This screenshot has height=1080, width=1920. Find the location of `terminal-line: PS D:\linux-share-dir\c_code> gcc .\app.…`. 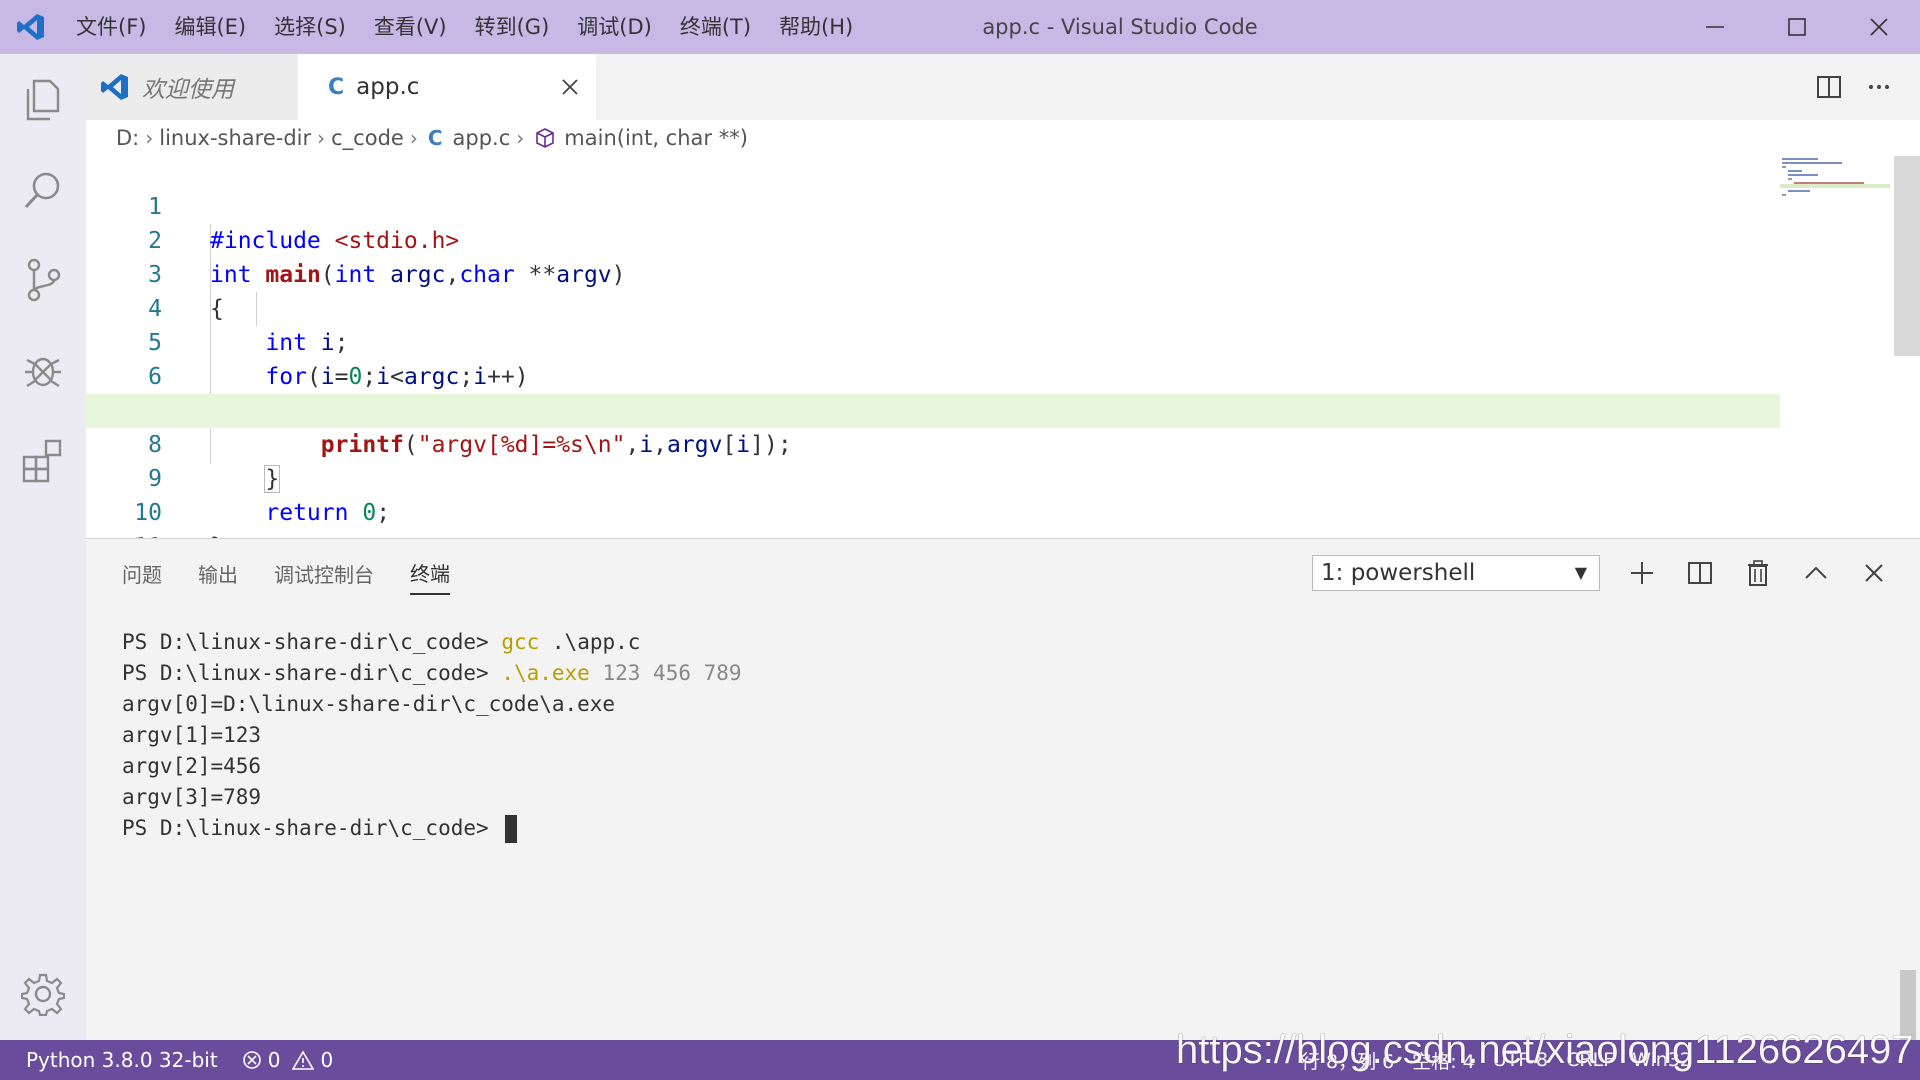

terminal-line: PS D:\linux-share-dir\c_code> gcc .\app.… is located at coordinates (432, 642).